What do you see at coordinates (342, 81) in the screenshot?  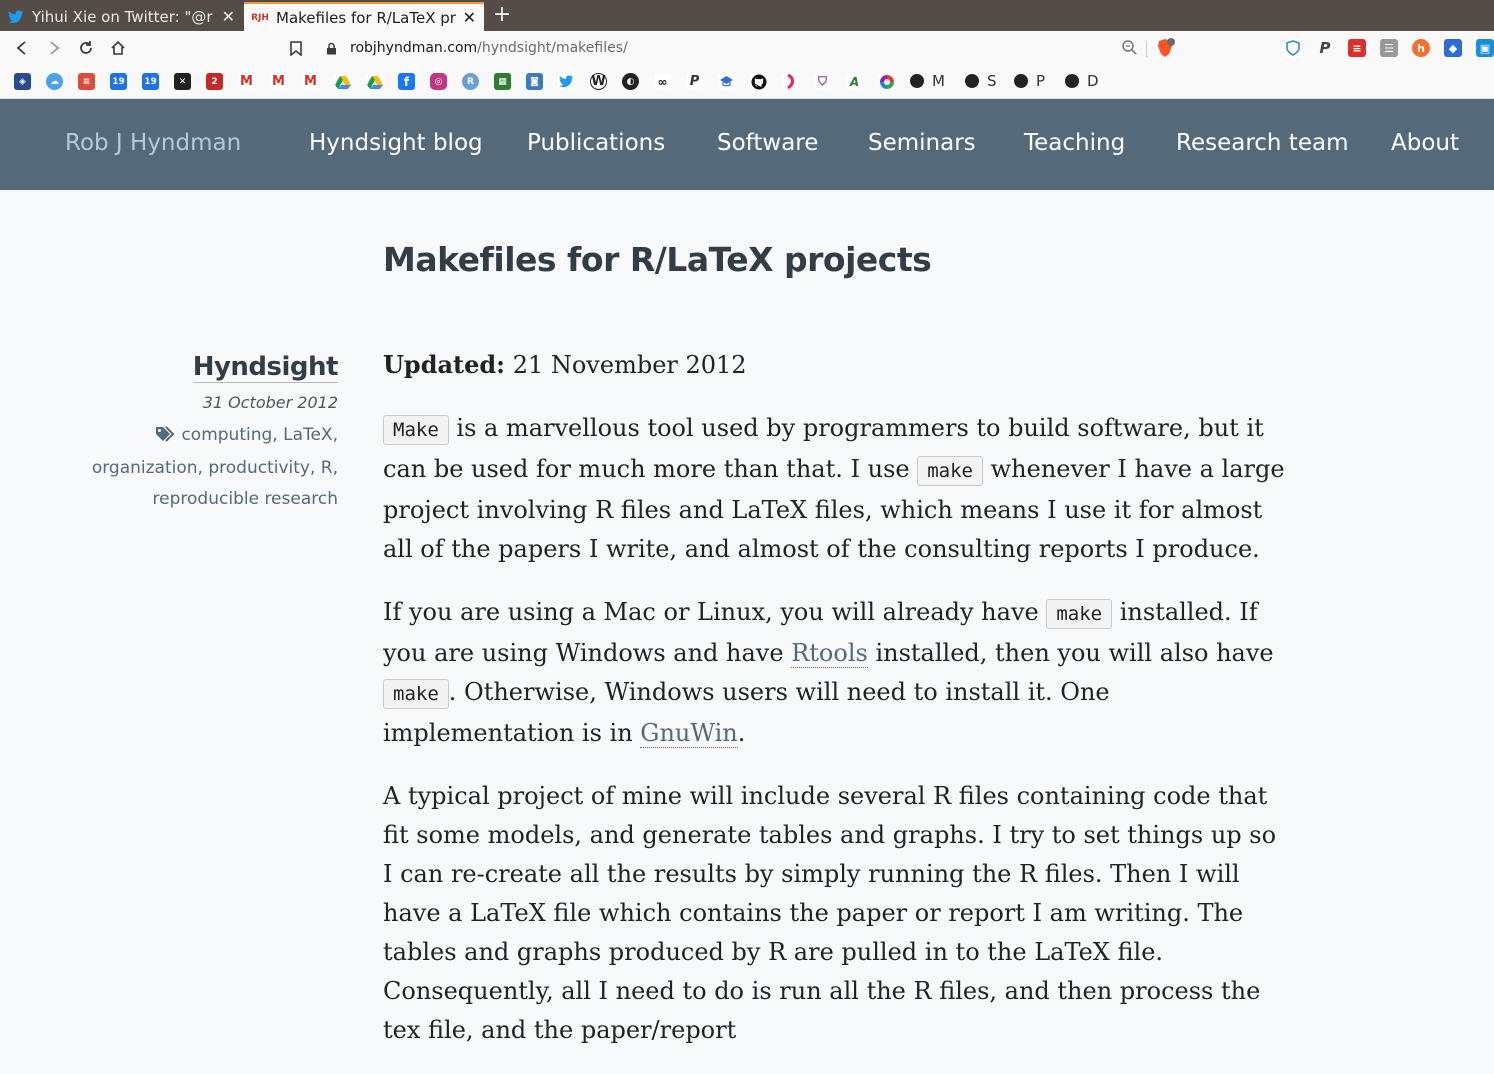 I see `google-drive-bookmark-icon` at bounding box center [342, 81].